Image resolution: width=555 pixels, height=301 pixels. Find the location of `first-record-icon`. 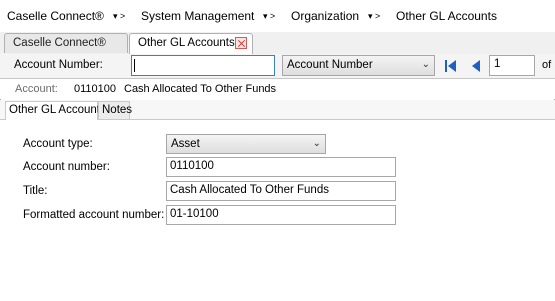

first-record-icon is located at coordinates (451, 66).